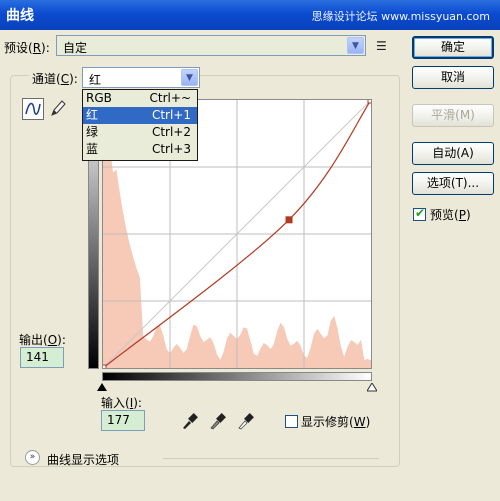 The height and width of the screenshot is (501, 500). I want to click on channel-option-shortcut: Ctrl+1, so click(171, 115).